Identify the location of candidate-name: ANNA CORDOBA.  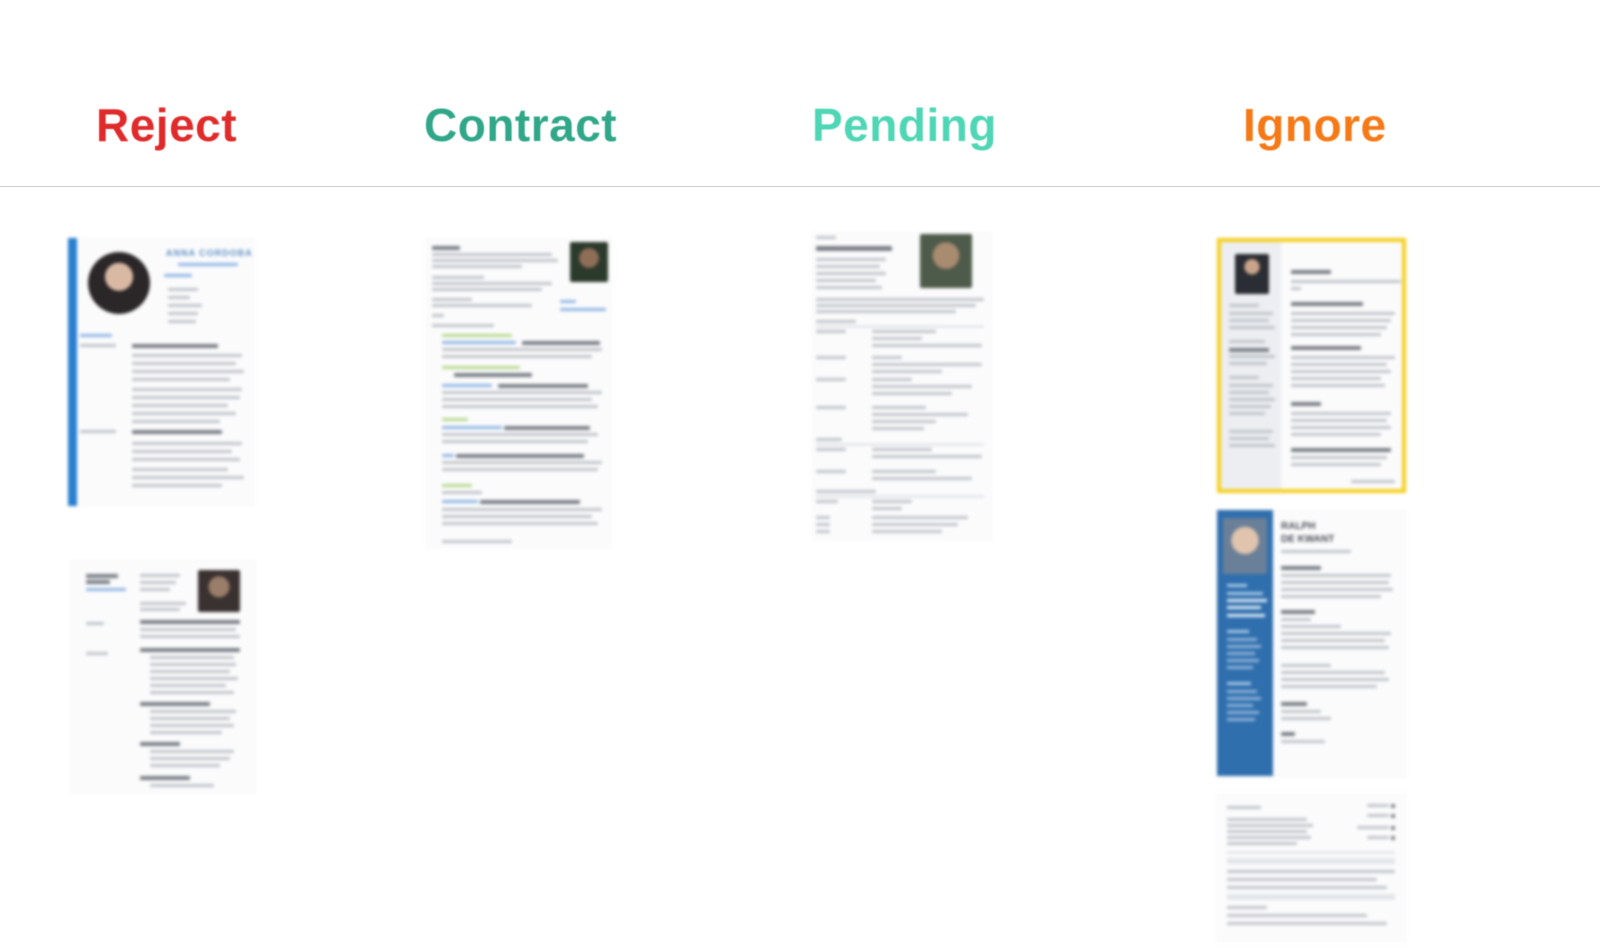
(209, 253).